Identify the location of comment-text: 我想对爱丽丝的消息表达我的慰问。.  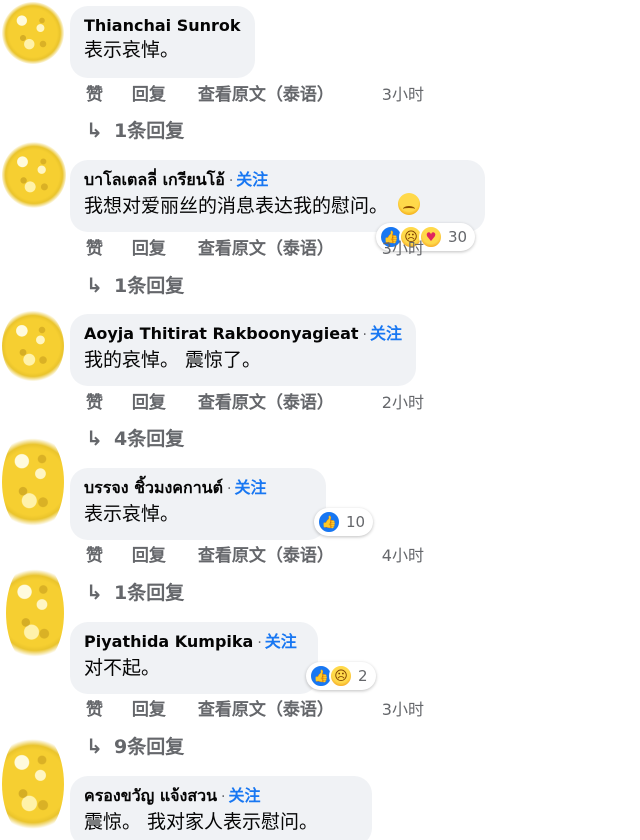
(277, 206).